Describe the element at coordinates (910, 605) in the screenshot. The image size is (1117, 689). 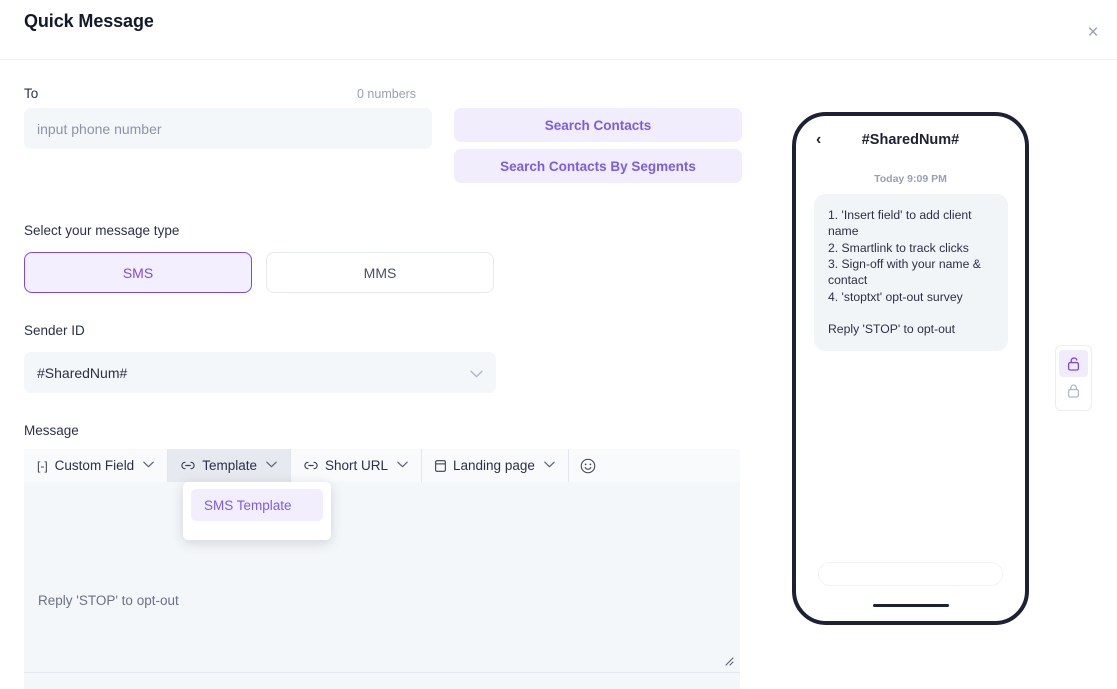
I see `home-indicator` at that location.